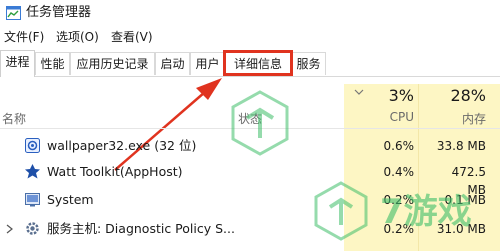 Image resolution: width=500 pixels, height=251 pixels. What do you see at coordinates (32, 145) in the screenshot?
I see `wallpaper-icon` at bounding box center [32, 145].